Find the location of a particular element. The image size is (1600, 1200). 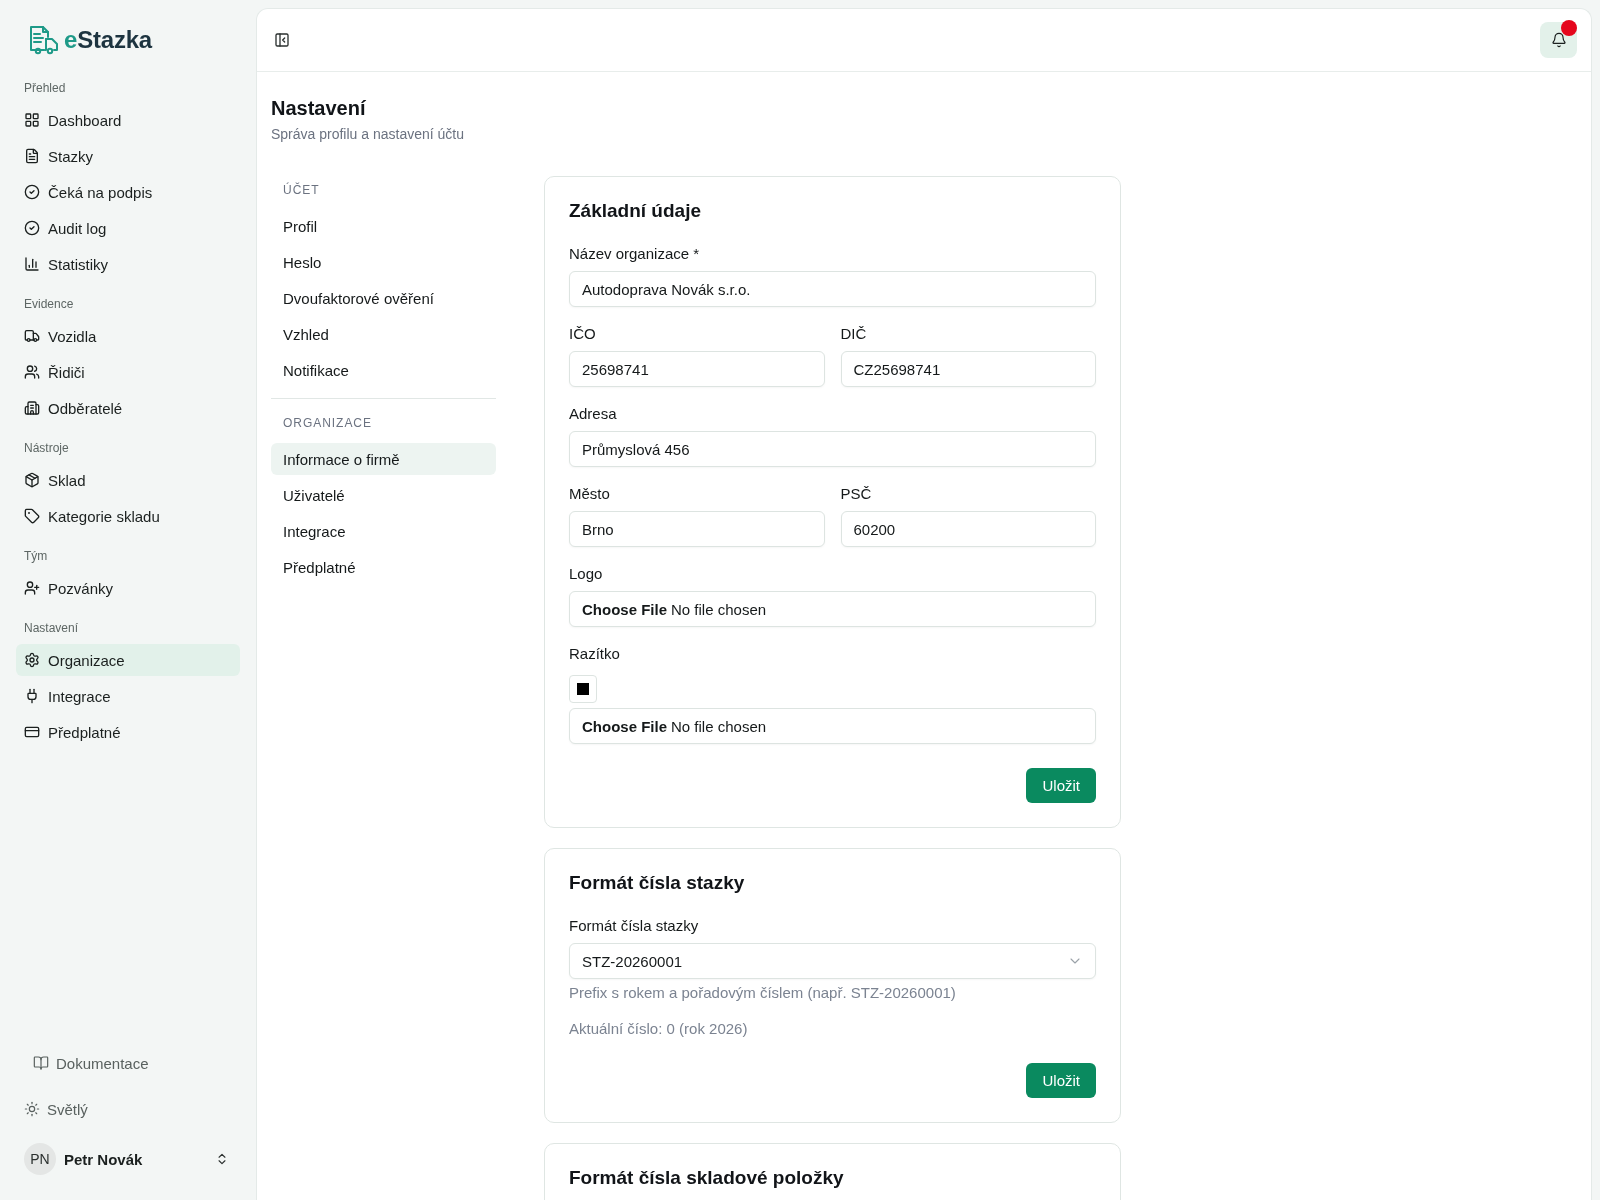

bell-icon is located at coordinates (1558, 40).